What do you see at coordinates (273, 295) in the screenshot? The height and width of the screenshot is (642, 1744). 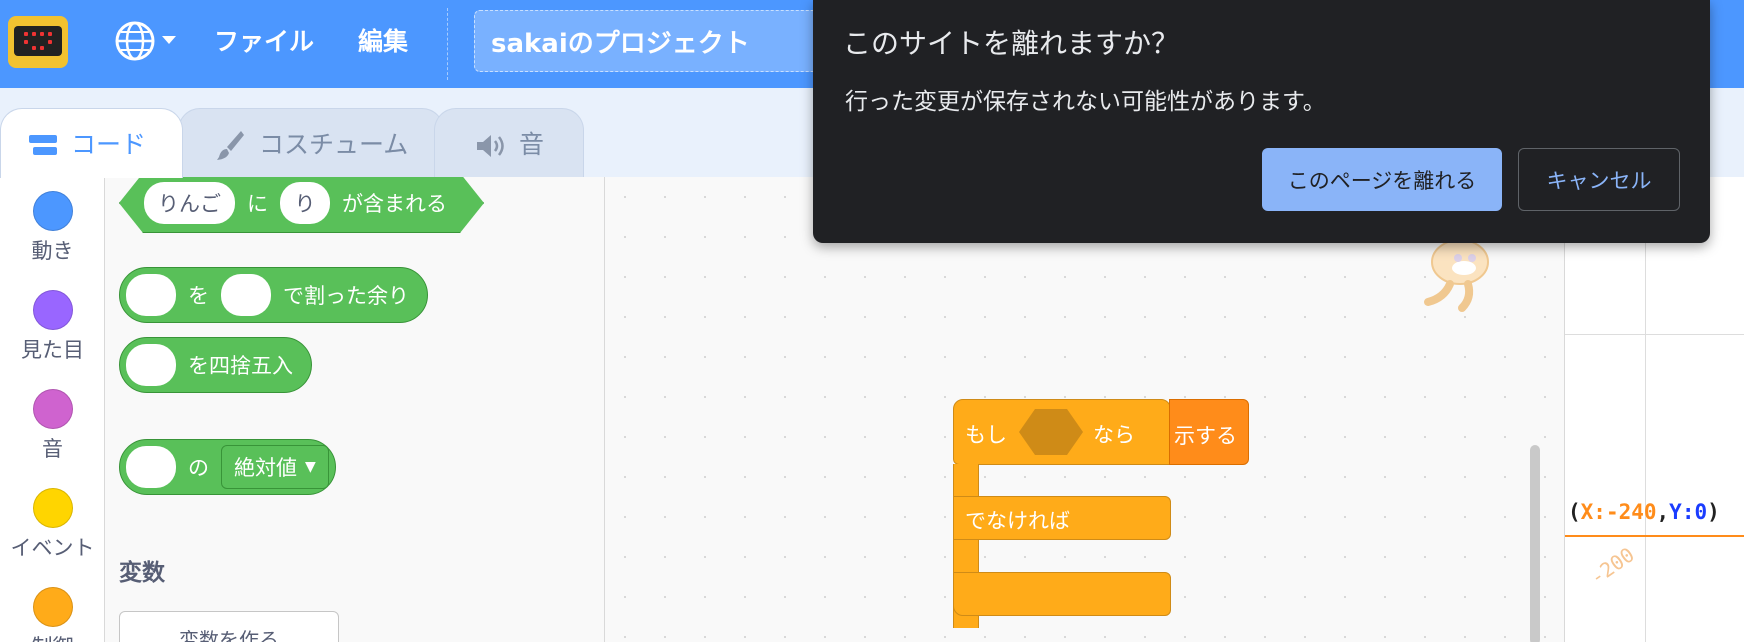 I see `mod-block: を で割った余り` at bounding box center [273, 295].